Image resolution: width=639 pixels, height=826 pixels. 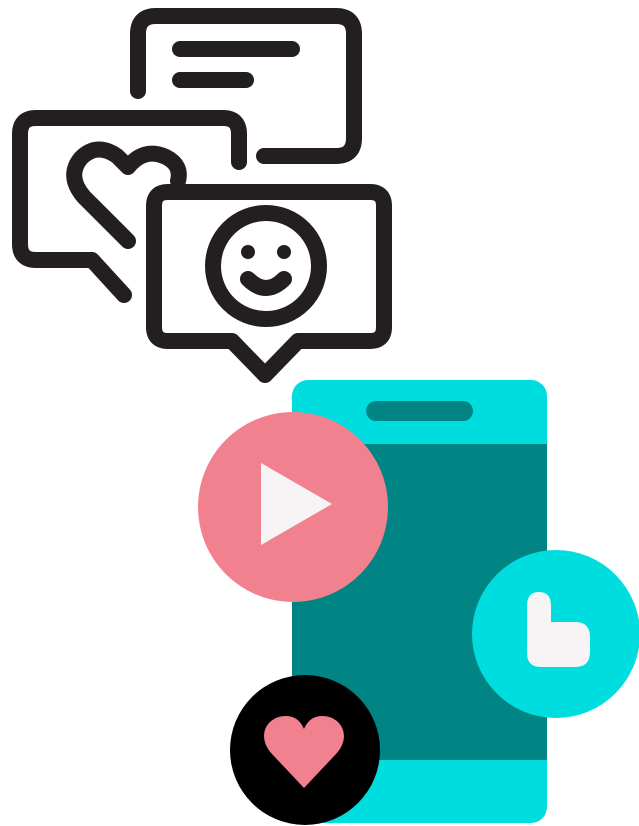 I want to click on heart-badge, so click(x=305, y=750).